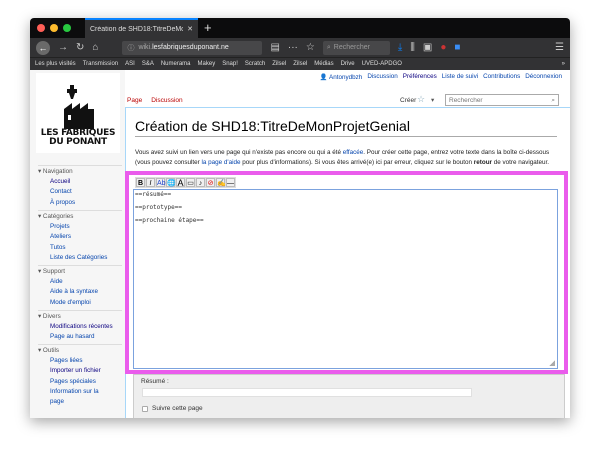  Describe the element at coordinates (78, 137) in the screenshot. I see `logo-text: LES FABRIQUES DU PONANT` at that location.